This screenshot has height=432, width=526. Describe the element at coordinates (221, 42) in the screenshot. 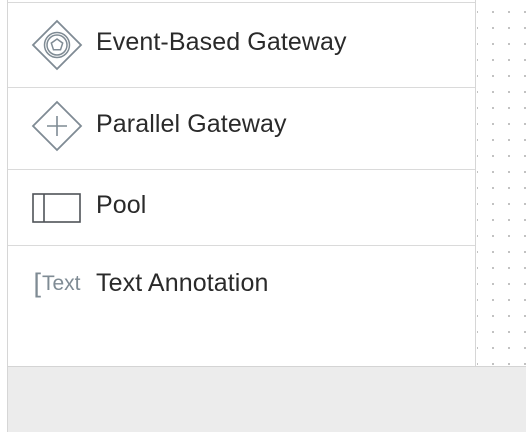

I see `palette-item-label: Event-Based Gateway` at that location.